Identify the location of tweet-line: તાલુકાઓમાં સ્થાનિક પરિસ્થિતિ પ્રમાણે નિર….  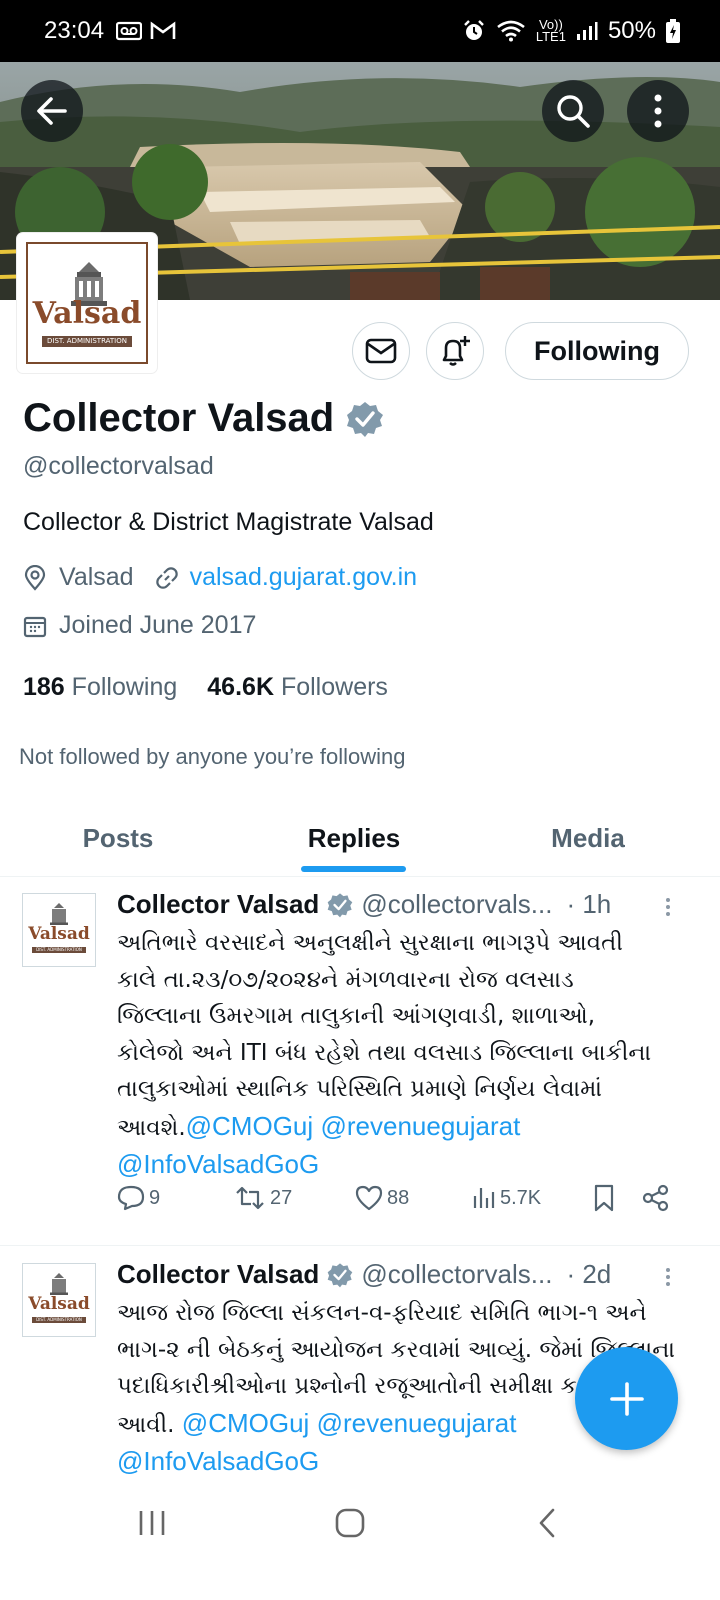
(360, 1089).